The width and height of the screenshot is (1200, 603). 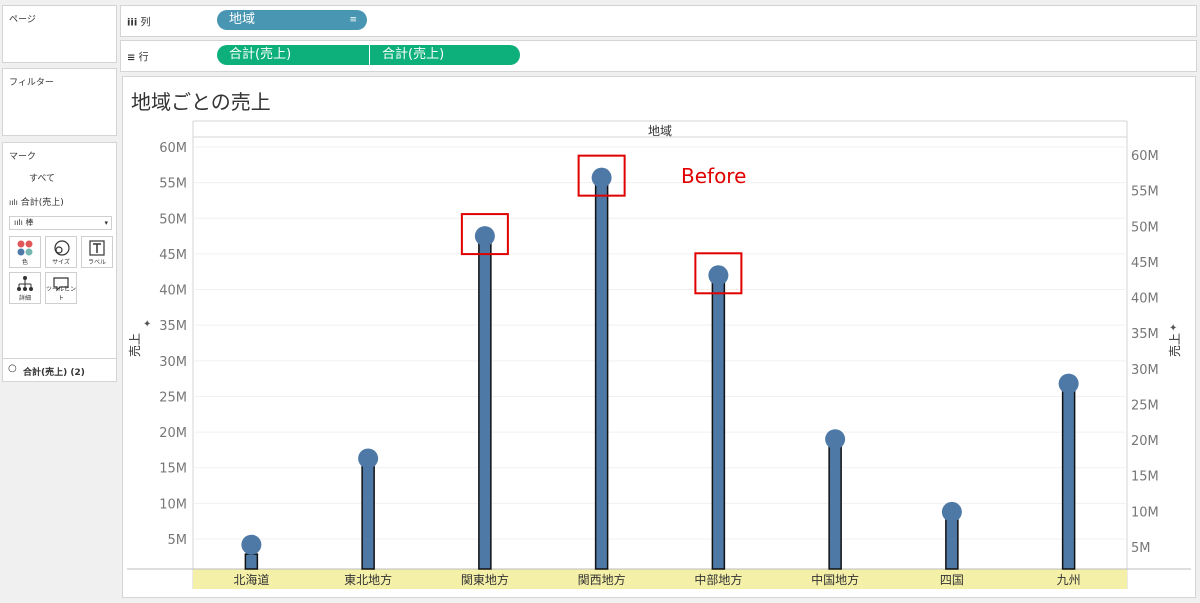 What do you see at coordinates (22, 20) in the screenshot?
I see `pages-title: ページ` at bounding box center [22, 20].